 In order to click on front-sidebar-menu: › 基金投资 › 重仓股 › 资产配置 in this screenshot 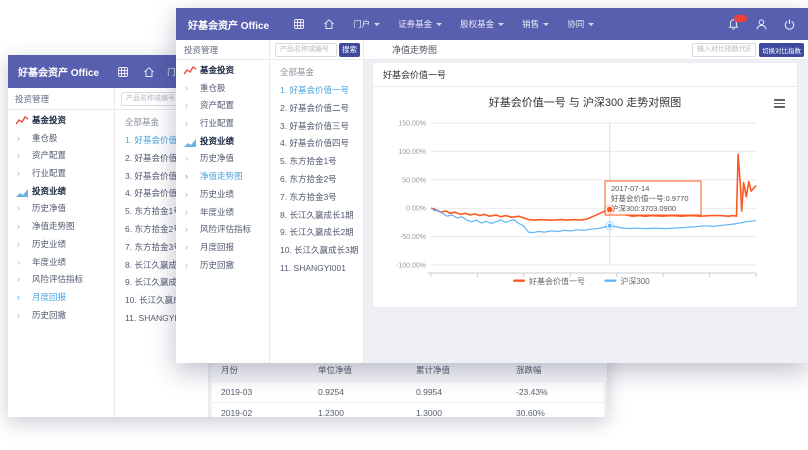, I will do `click(223, 211)`.